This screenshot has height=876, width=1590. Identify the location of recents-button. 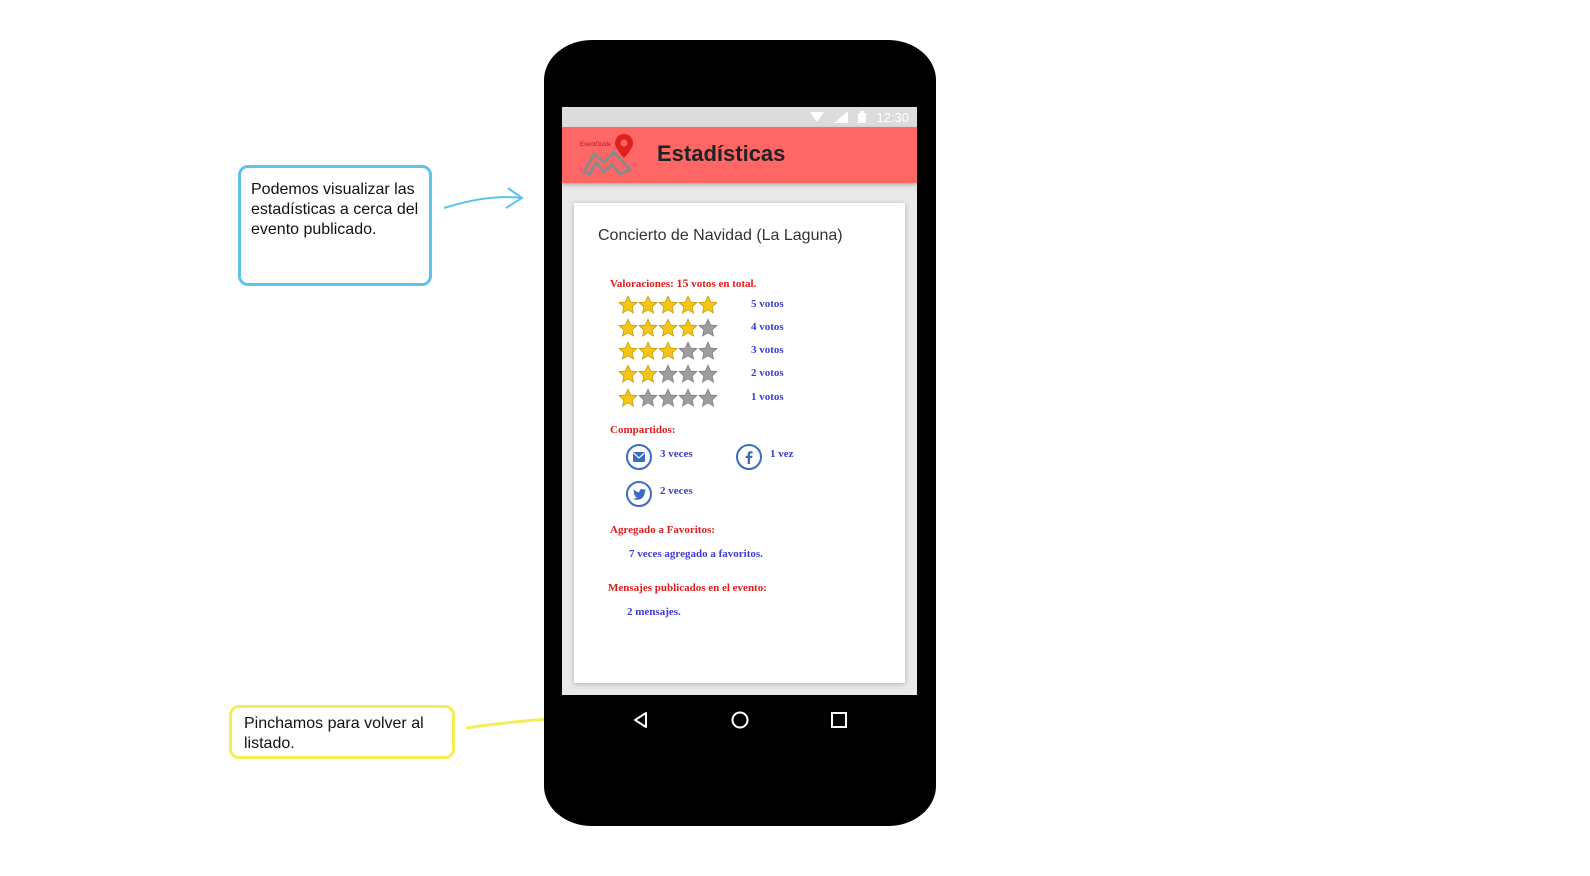
(839, 720).